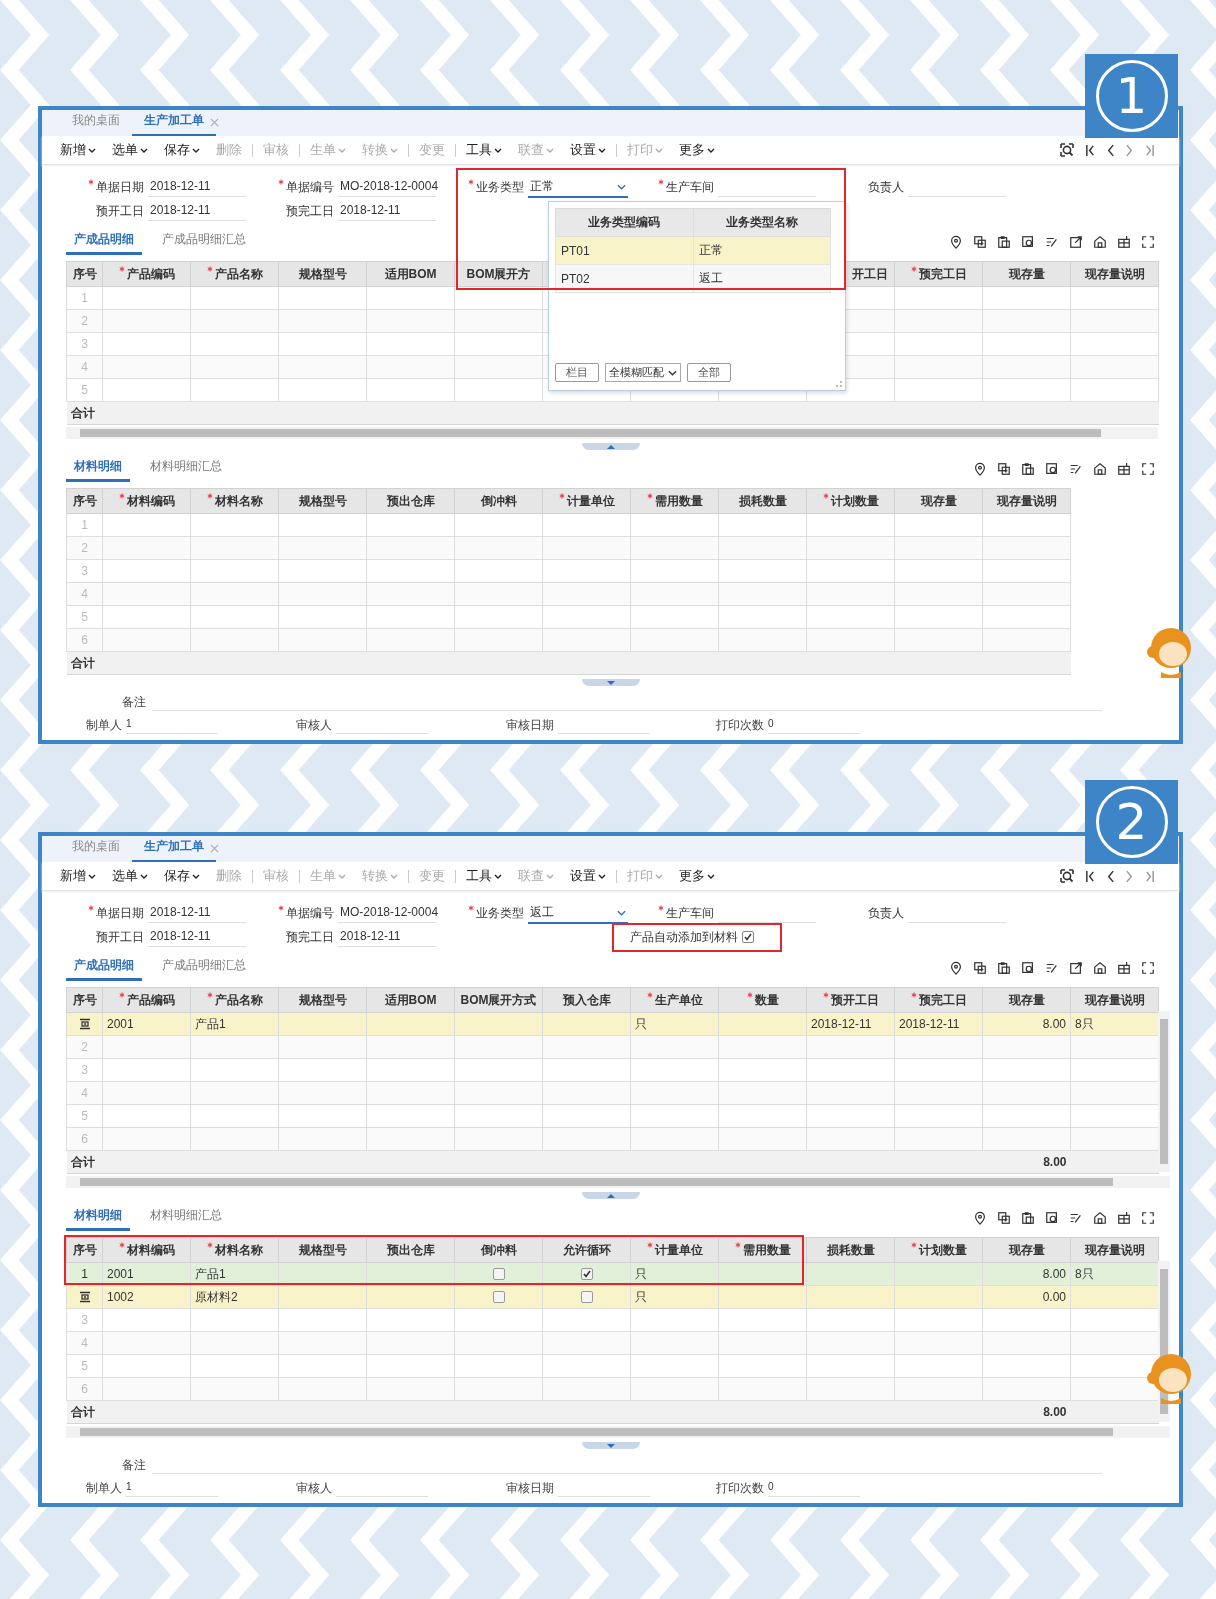 This screenshot has width=1216, height=1599. I want to click on select-field: 正常, so click(578, 187).